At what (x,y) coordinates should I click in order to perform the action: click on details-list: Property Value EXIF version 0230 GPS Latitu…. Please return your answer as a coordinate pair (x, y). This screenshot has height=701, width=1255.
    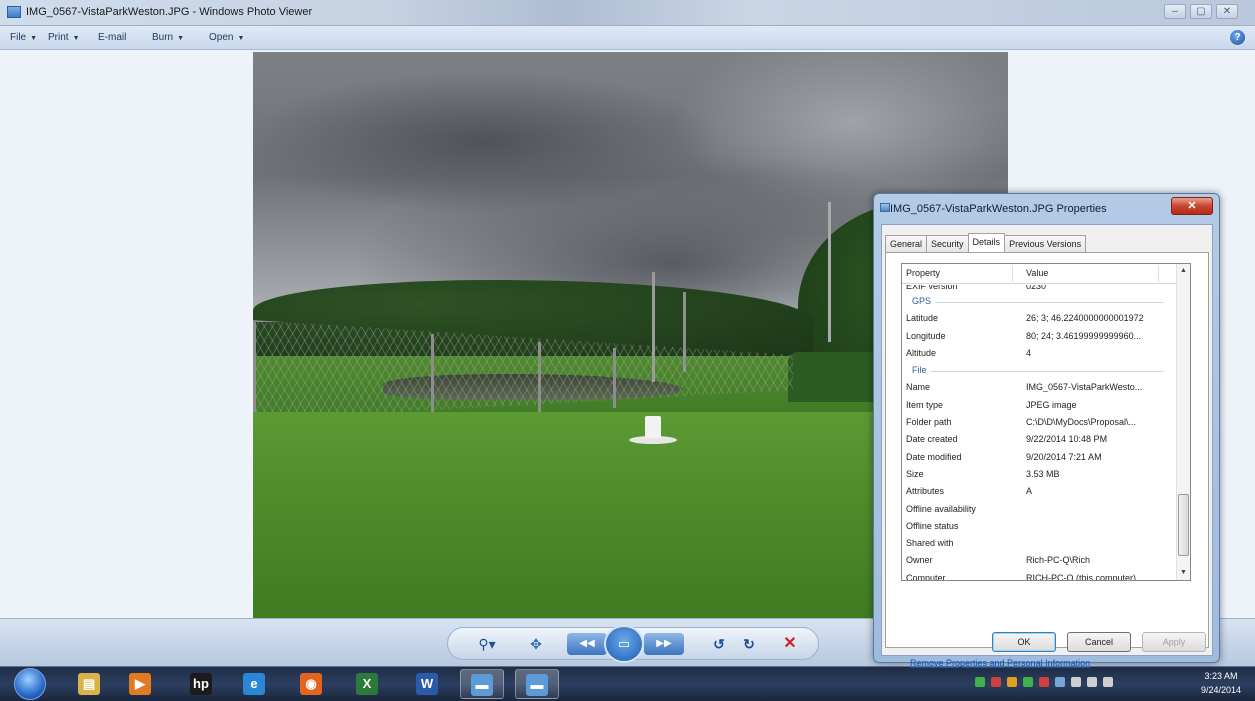
    Looking at the image, I should click on (1046, 422).